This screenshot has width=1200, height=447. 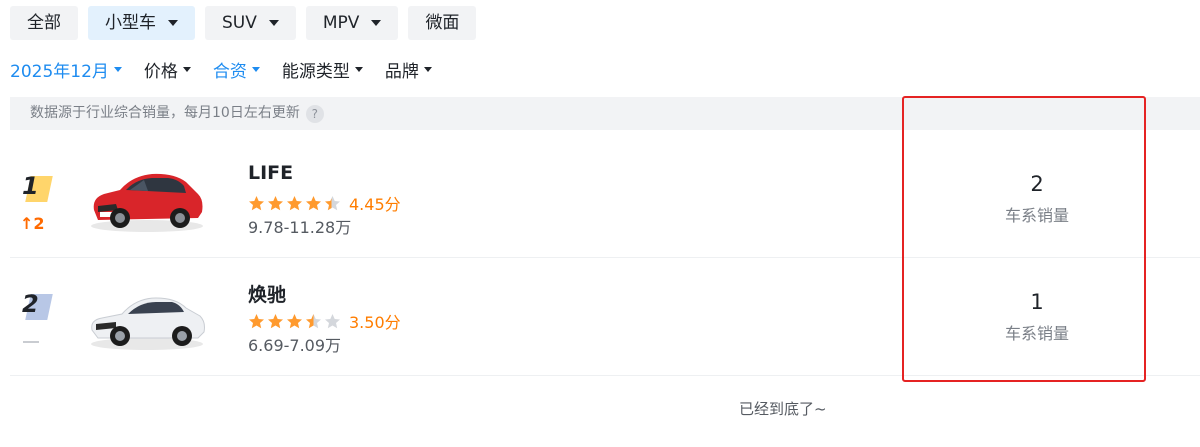 What do you see at coordinates (341, 23) in the screenshot?
I see `chip-mpv-label: MPV` at bounding box center [341, 23].